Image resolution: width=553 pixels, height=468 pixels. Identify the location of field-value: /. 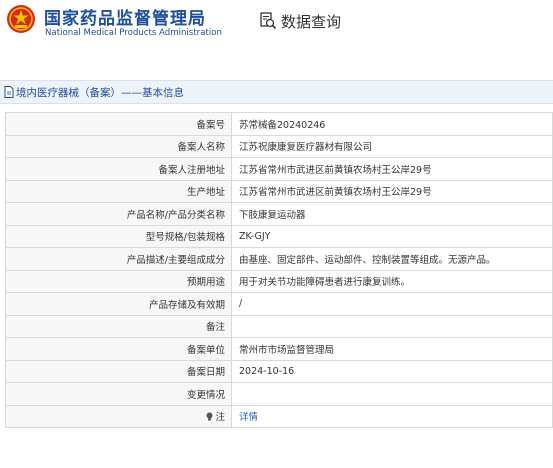
(392, 304).